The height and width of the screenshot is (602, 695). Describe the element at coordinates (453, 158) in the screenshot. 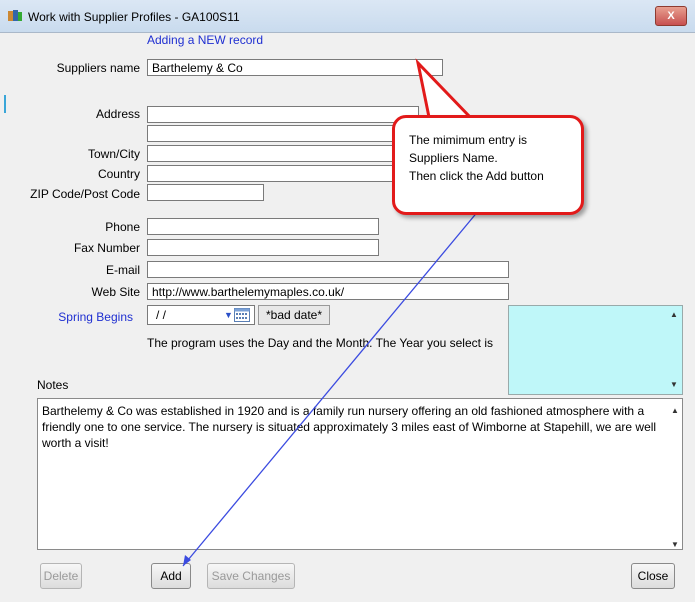

I see `callout-line-2: Suppliers Name.` at that location.